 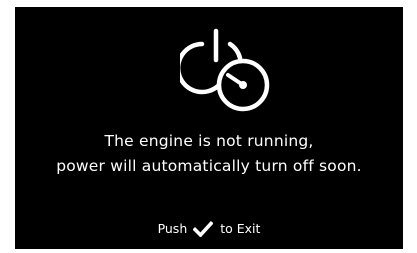 I want to click on message-line-2: power will automatically turn off soon., so click(x=209, y=166).